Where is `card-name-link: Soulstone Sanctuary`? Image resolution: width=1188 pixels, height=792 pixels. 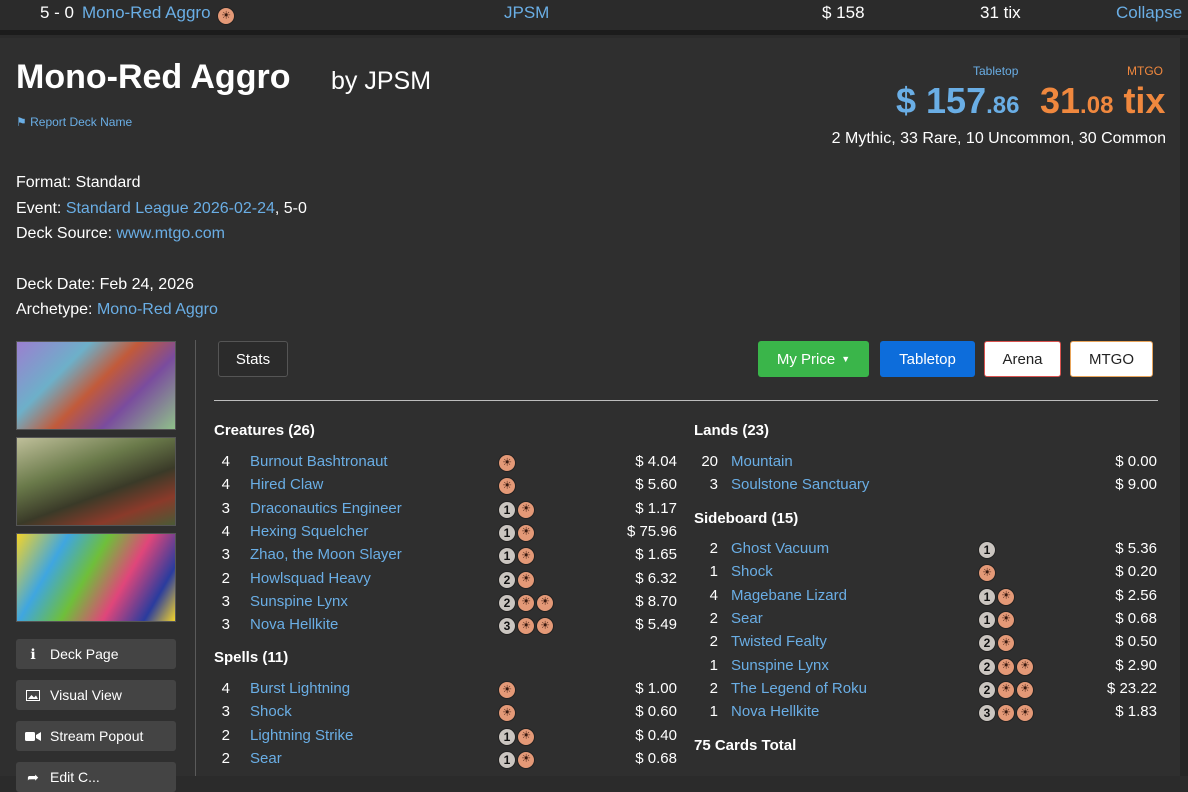
card-name-link: Soulstone Sanctuary is located at coordinates (800, 484).